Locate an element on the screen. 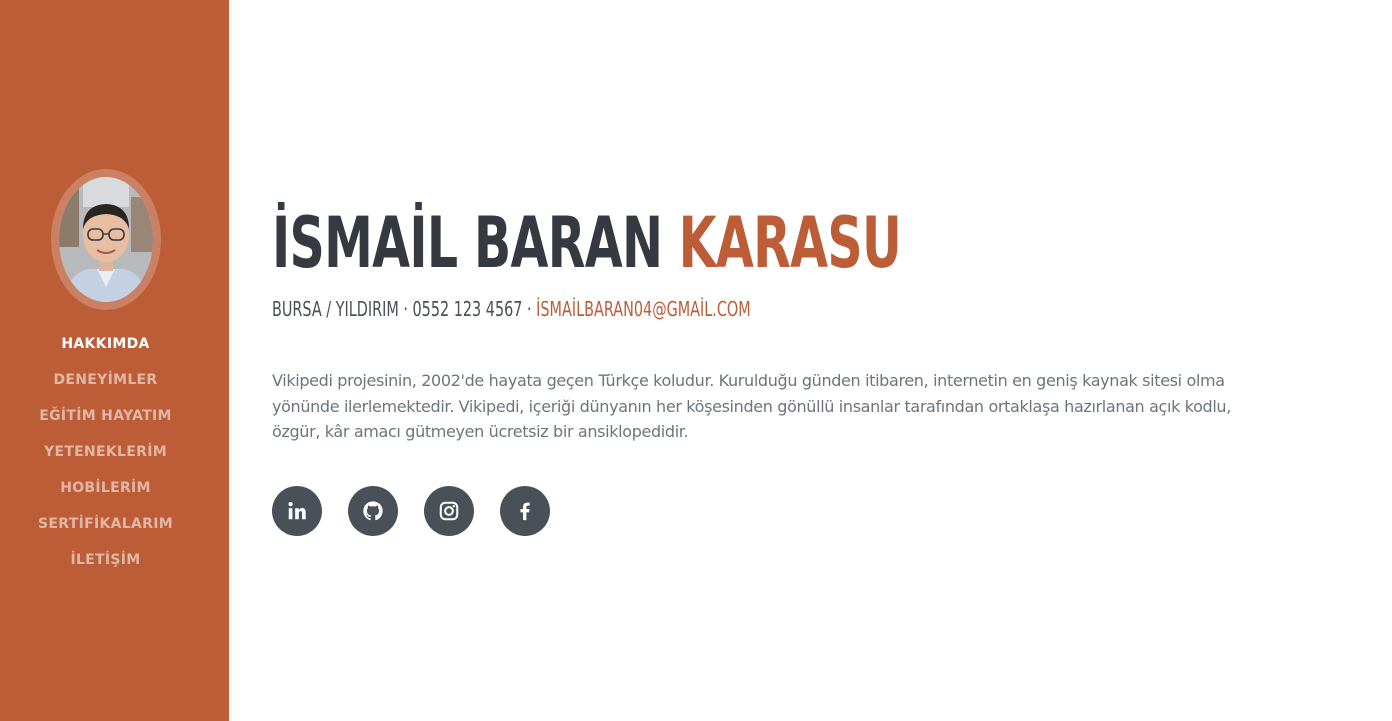  nav-item-egitim-hayatim: EĞİTİM HAYATIM is located at coordinates (105, 416).